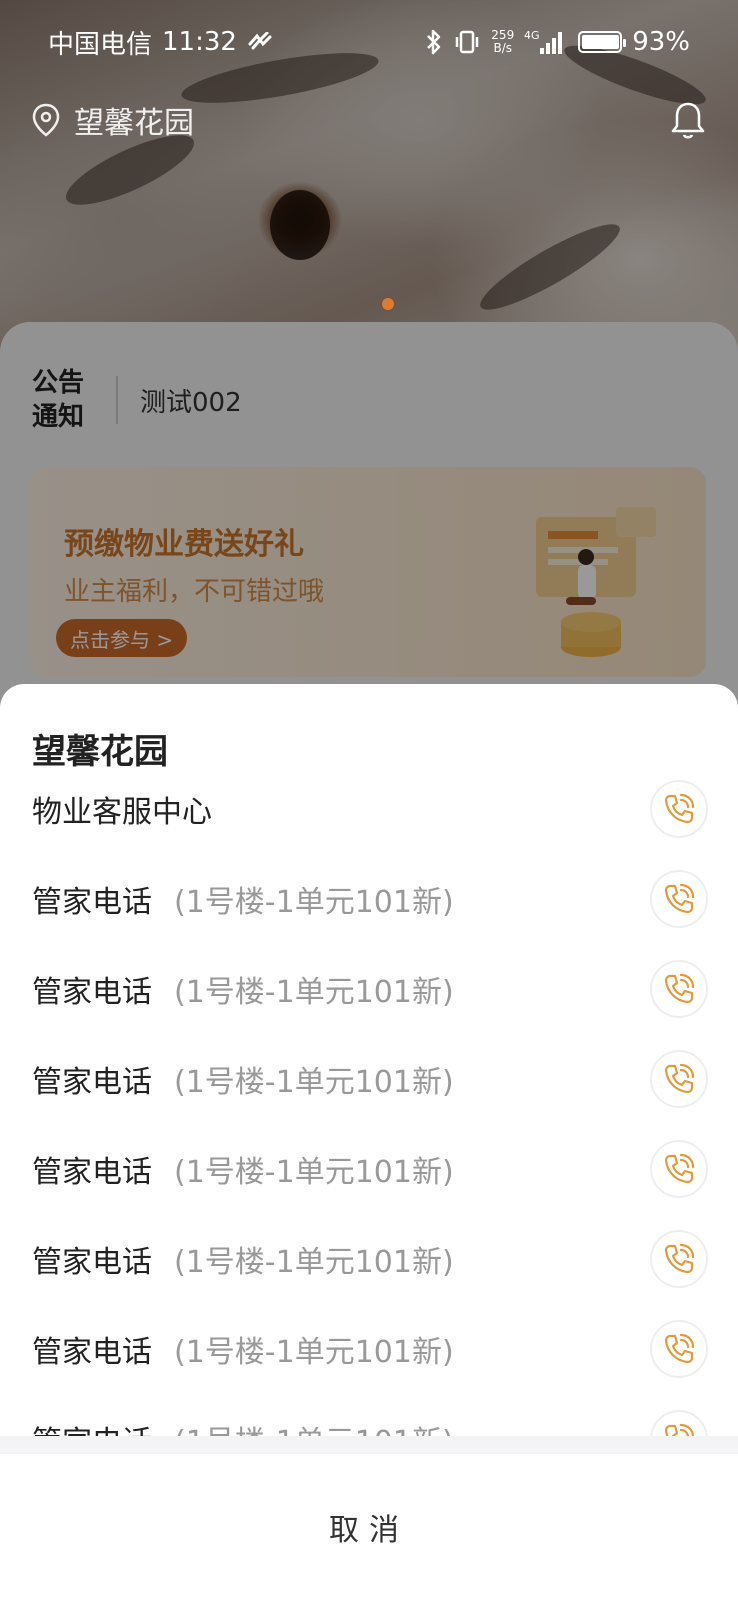  I want to click on vibrate-icon, so click(467, 42).